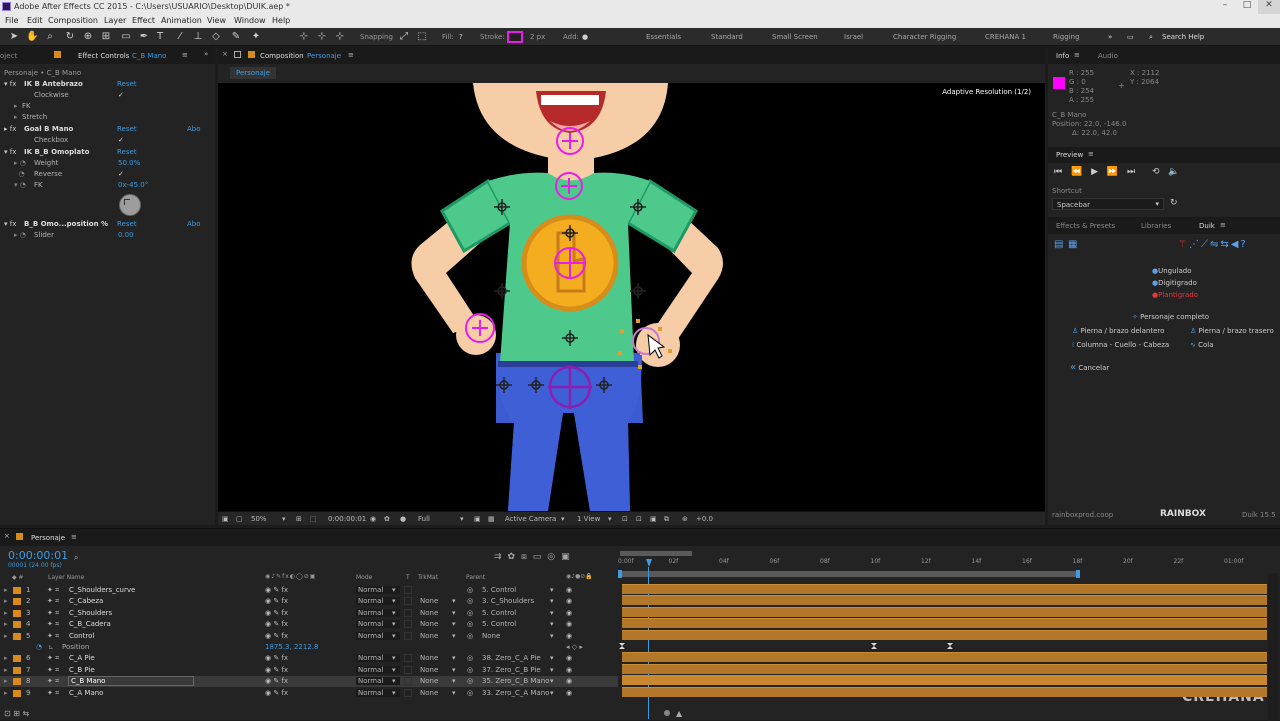 This screenshot has height=721, width=1280. Describe the element at coordinates (1183, 37) in the screenshot. I see `search-help-input: Search Help` at that location.